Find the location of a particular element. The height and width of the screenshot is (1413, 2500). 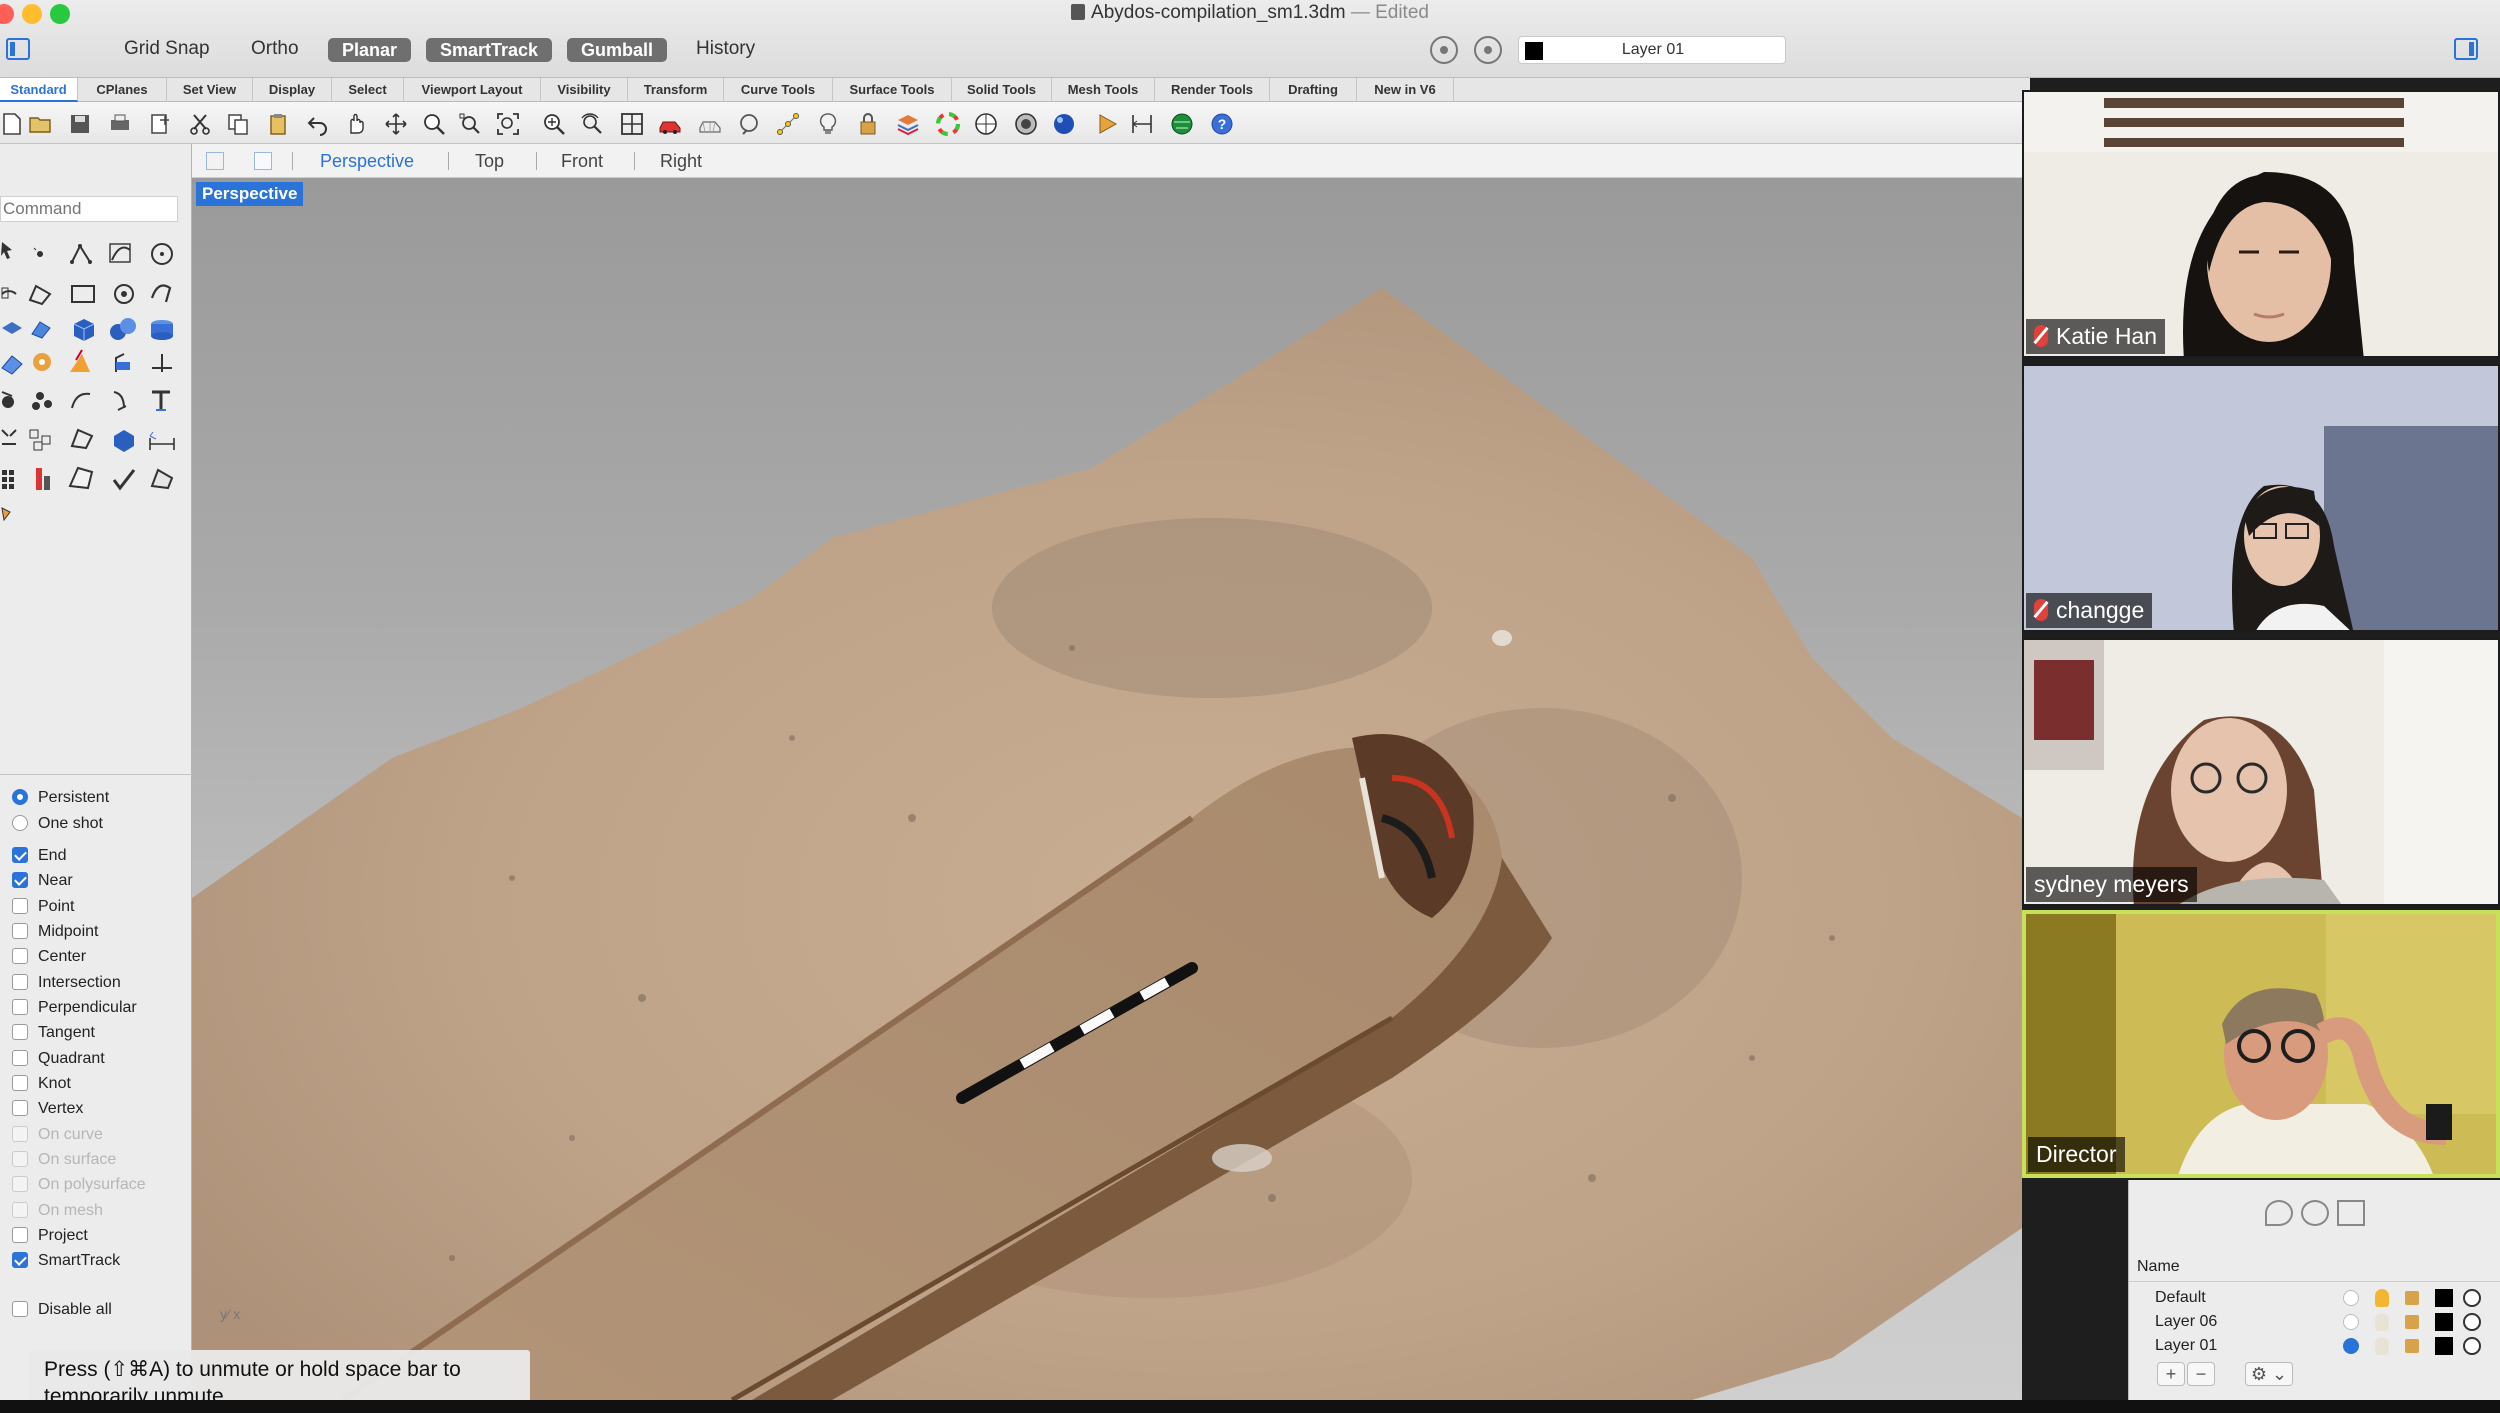

tab-drafting: Drafting is located at coordinates (1313, 90).